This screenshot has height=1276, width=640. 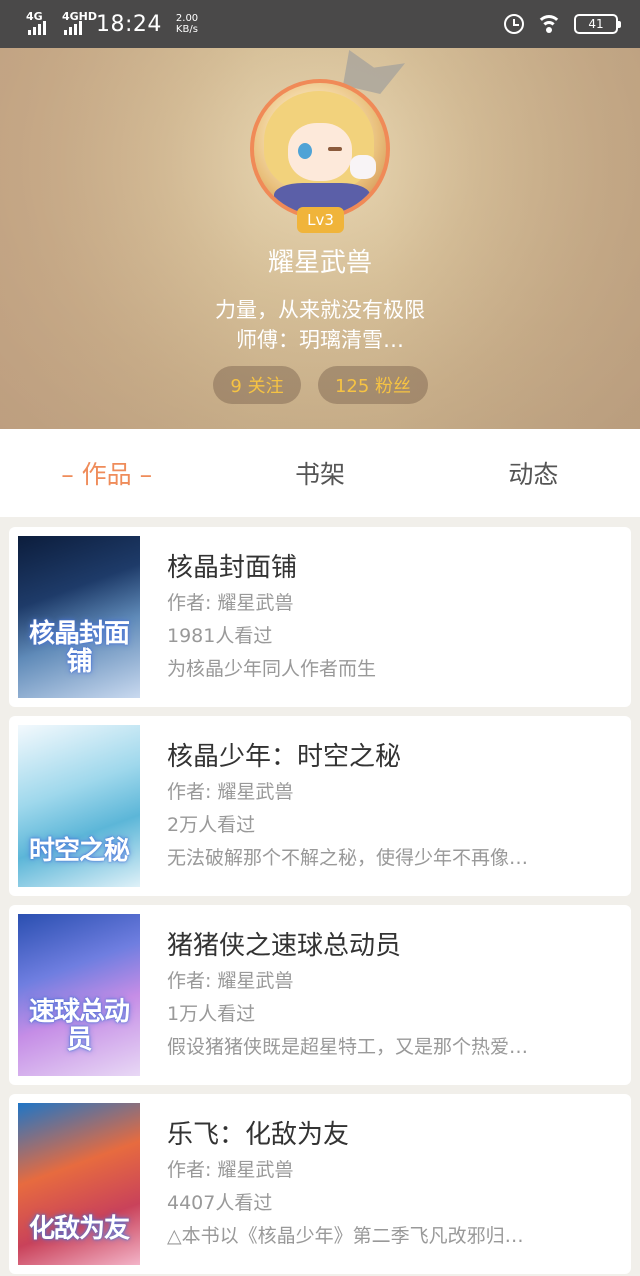 What do you see at coordinates (187, 24) in the screenshot?
I see `network-speed: 2.00 KB/s` at bounding box center [187, 24].